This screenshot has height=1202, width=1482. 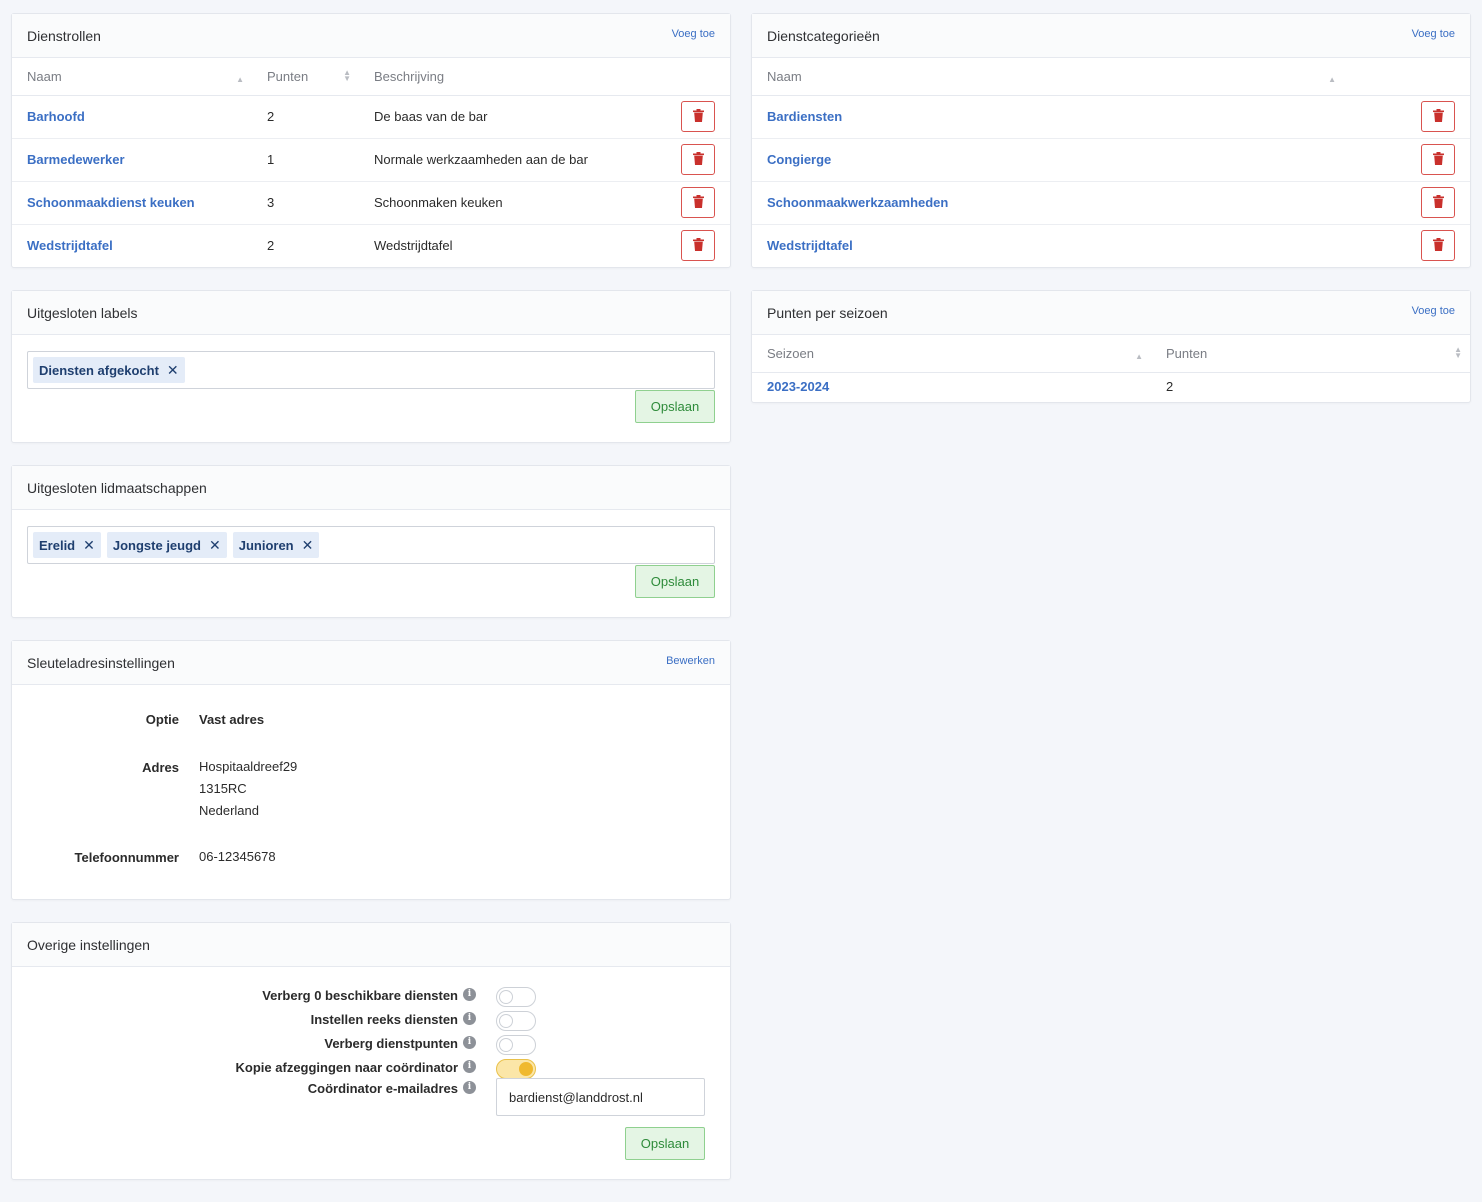 I want to click on email-field, so click(x=600, y=1097).